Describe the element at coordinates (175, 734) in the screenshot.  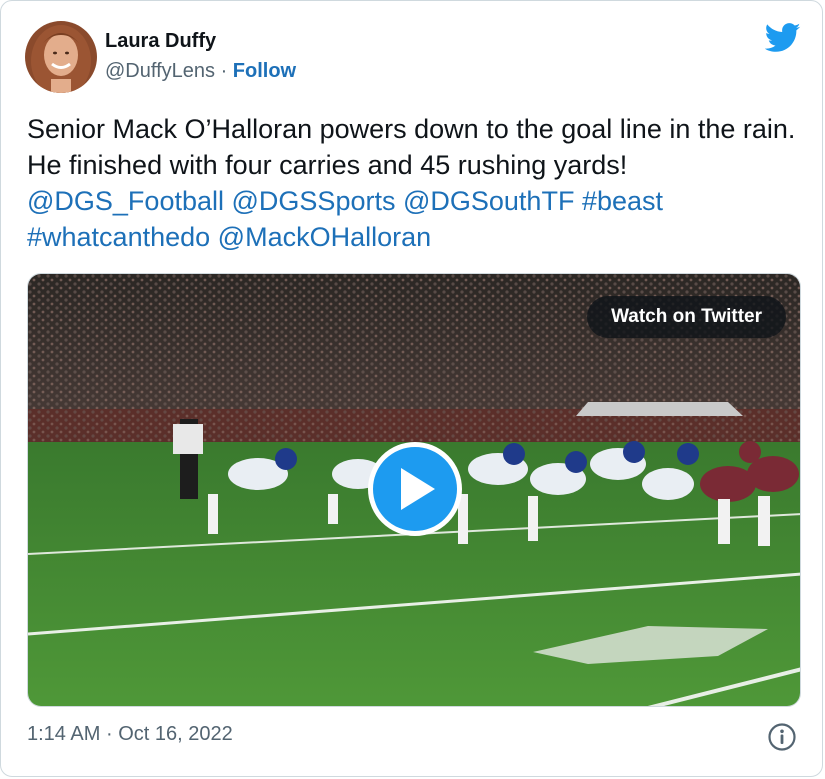
I see `tweet-date: Oct 16, 2022` at that location.